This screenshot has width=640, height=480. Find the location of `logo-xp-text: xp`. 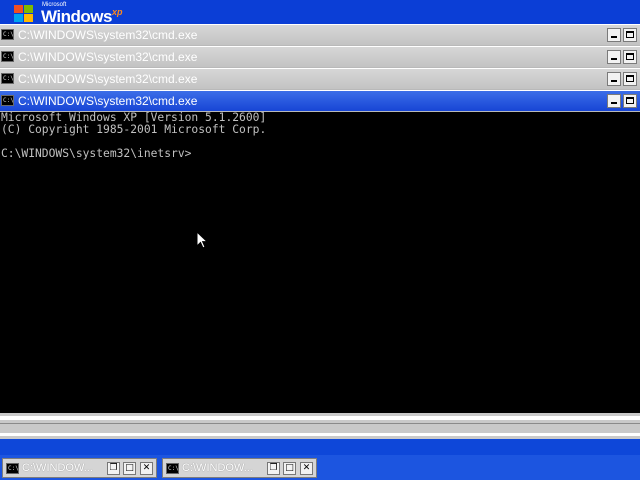

logo-xp-text: xp is located at coordinates (117, 12).